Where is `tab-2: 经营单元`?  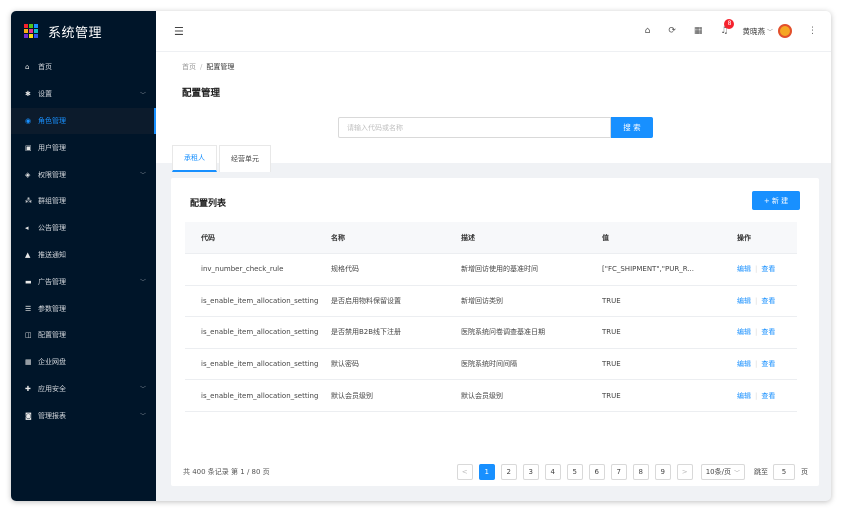
tab-2: 经营单元 is located at coordinates (245, 158).